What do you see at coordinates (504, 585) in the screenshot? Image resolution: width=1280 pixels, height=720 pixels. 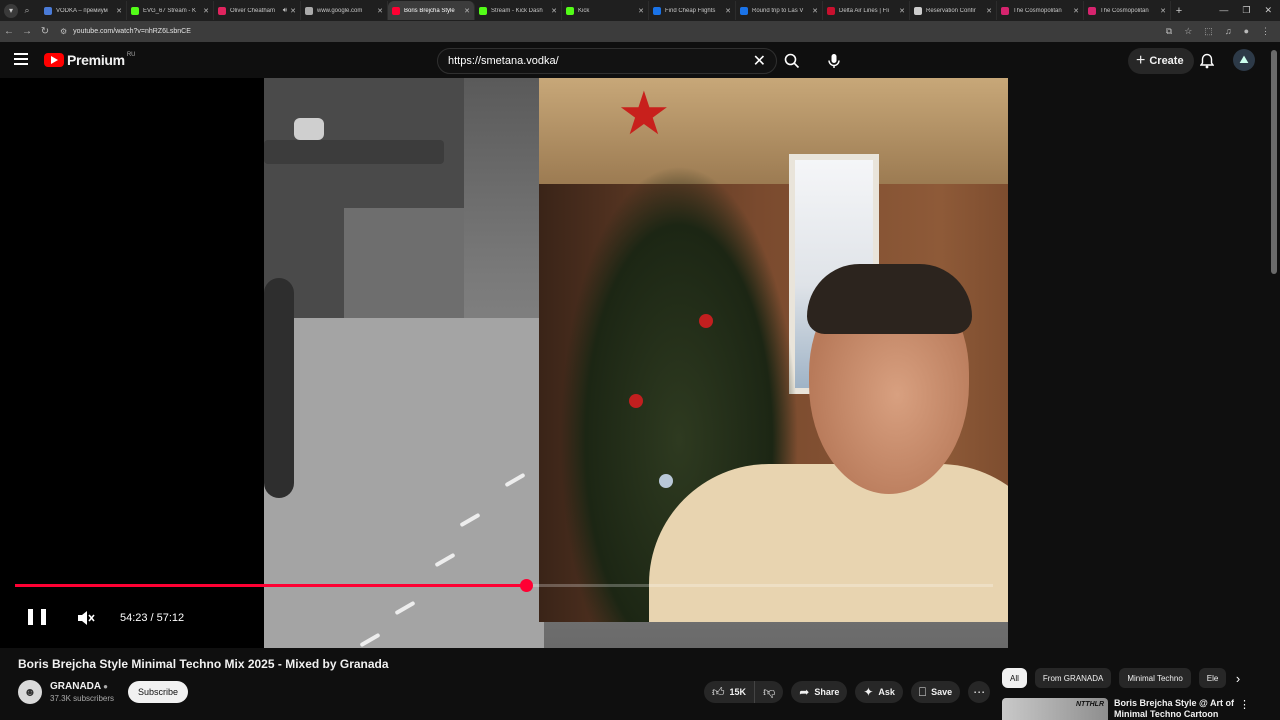 I see `progress-bar` at bounding box center [504, 585].